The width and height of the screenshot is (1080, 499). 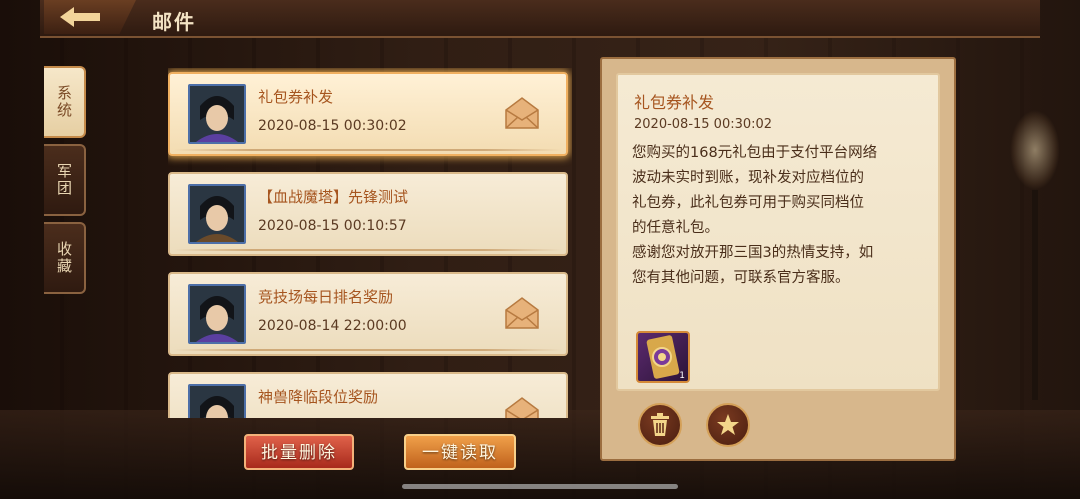 I want to click on mail-title: 礼包券补发, so click(x=296, y=97).